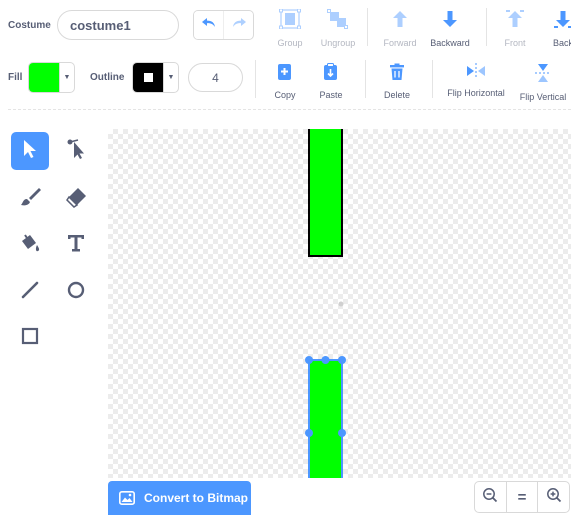 This screenshot has height=515, width=571. What do you see at coordinates (196, 498) in the screenshot?
I see `convert-to-bitmap-label: Convert to Bitmap` at bounding box center [196, 498].